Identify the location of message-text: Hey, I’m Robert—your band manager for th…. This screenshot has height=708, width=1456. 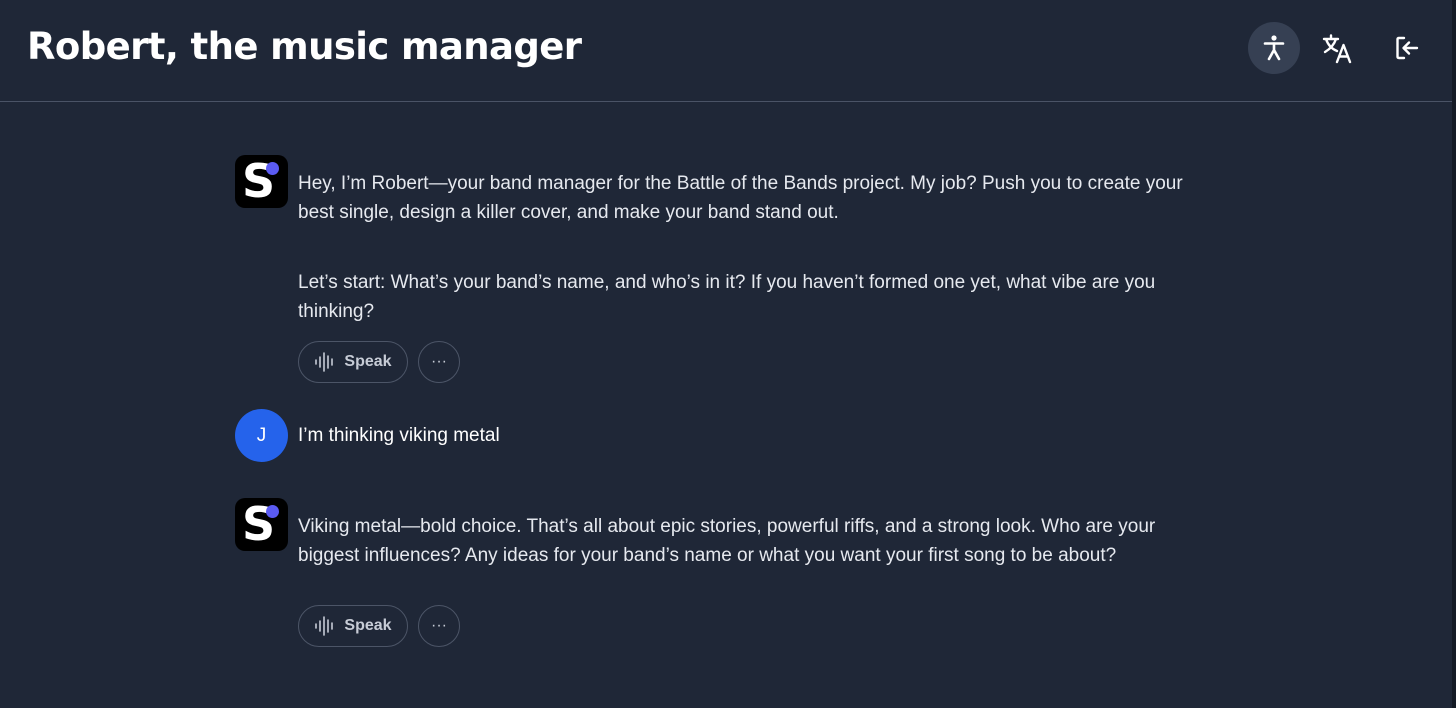
(758, 247).